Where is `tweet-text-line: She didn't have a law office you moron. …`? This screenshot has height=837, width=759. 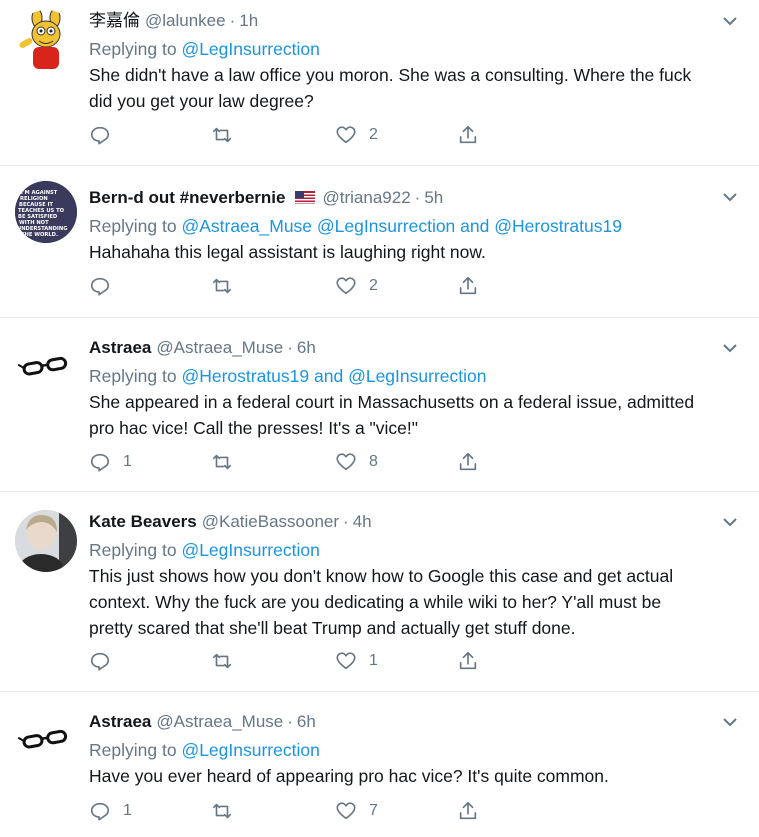 tweet-text-line: She didn't have a law office you moron. … is located at coordinates (390, 75).